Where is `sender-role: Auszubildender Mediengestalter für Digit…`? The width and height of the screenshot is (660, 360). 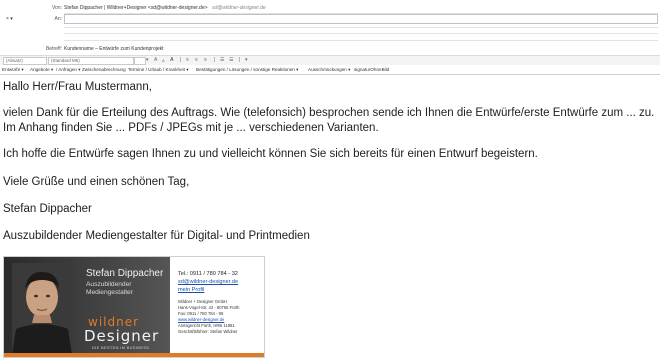 sender-role: Auszubildender Mediengestalter für Digit… is located at coordinates (156, 236).